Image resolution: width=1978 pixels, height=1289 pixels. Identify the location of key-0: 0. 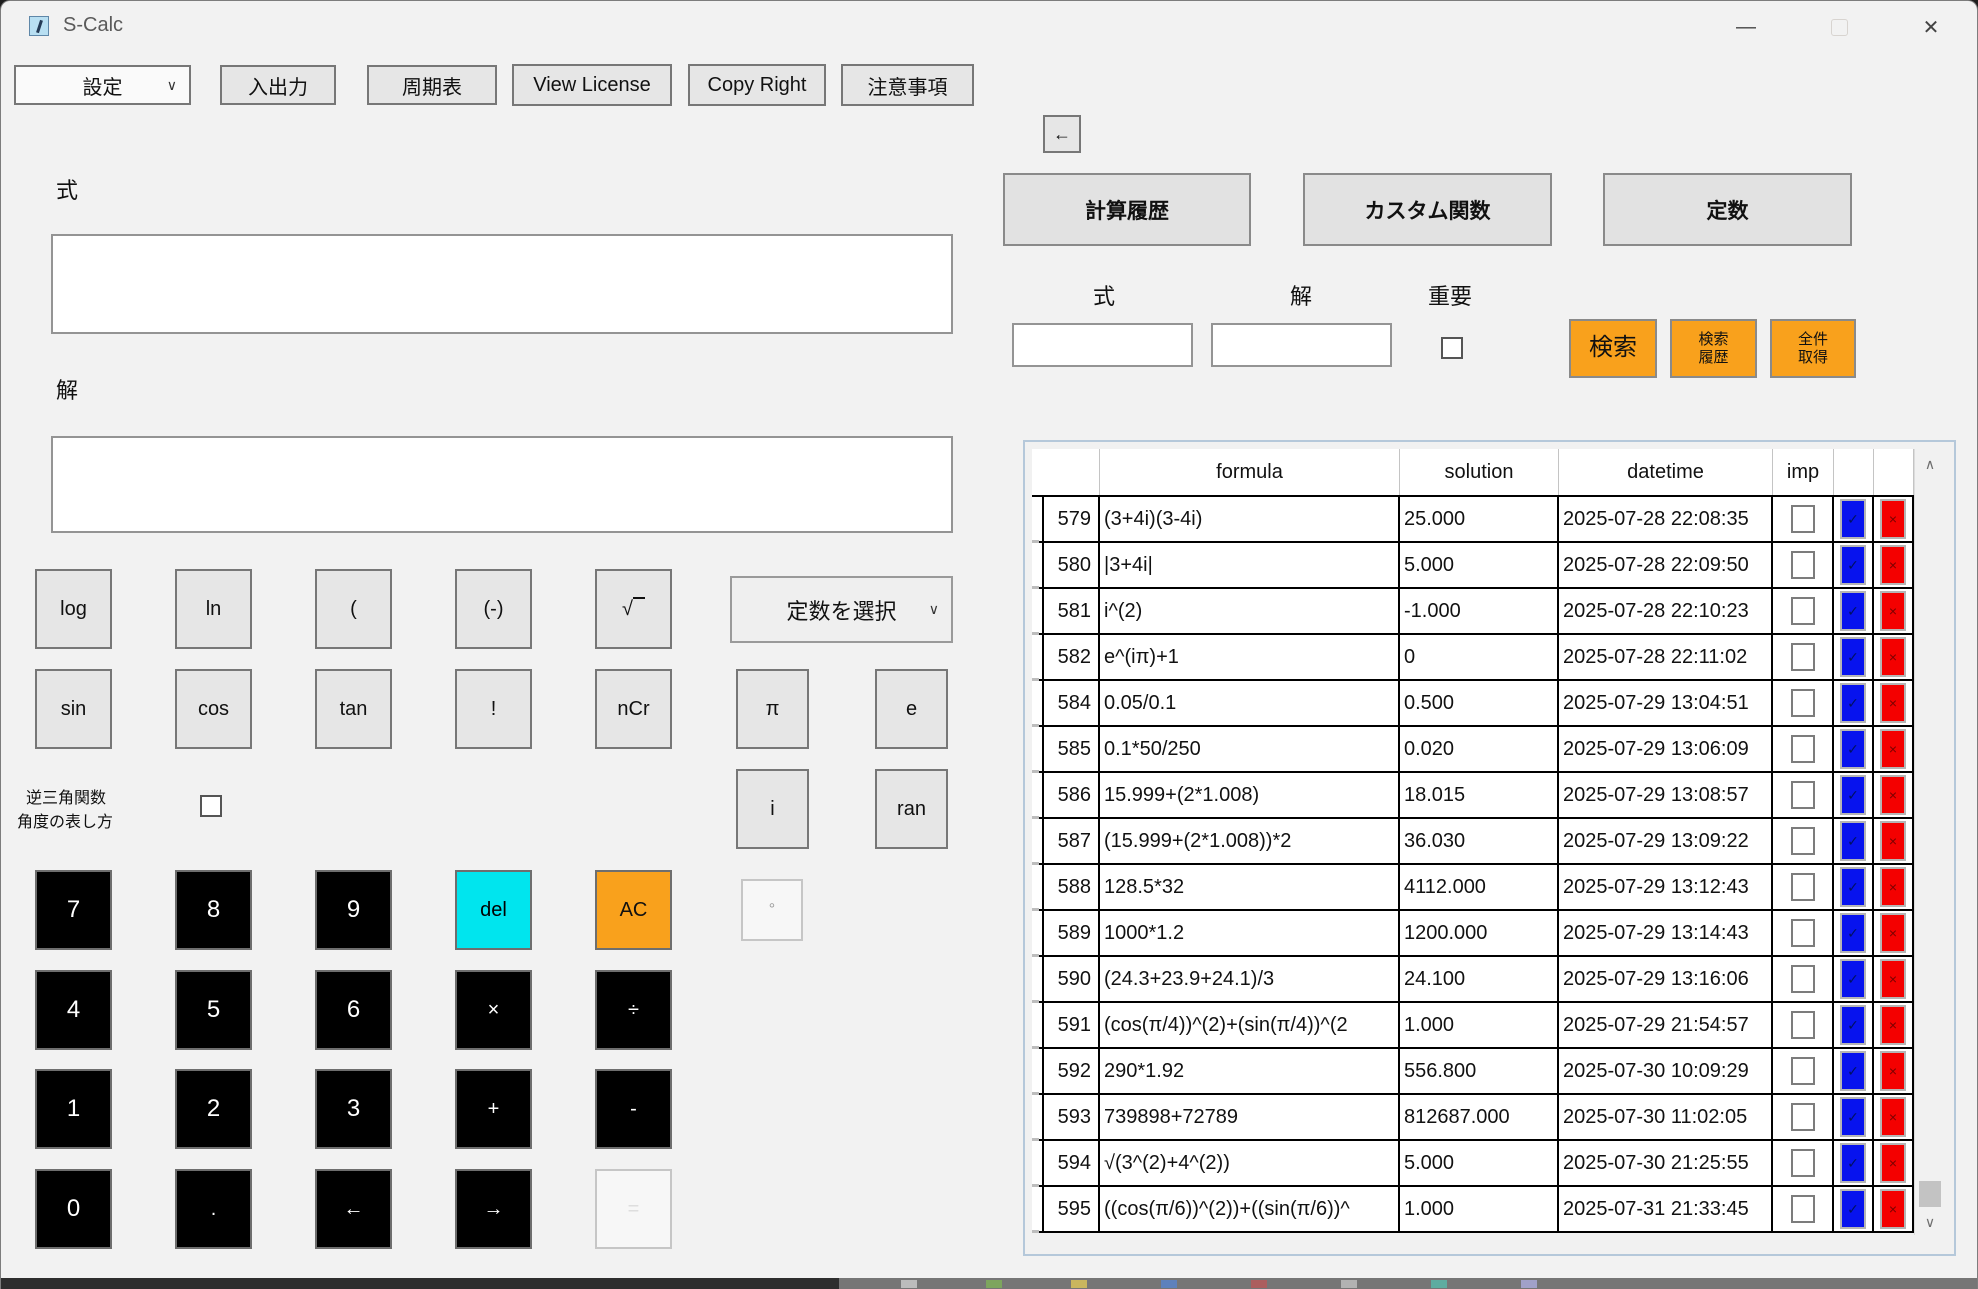
(73, 1209).